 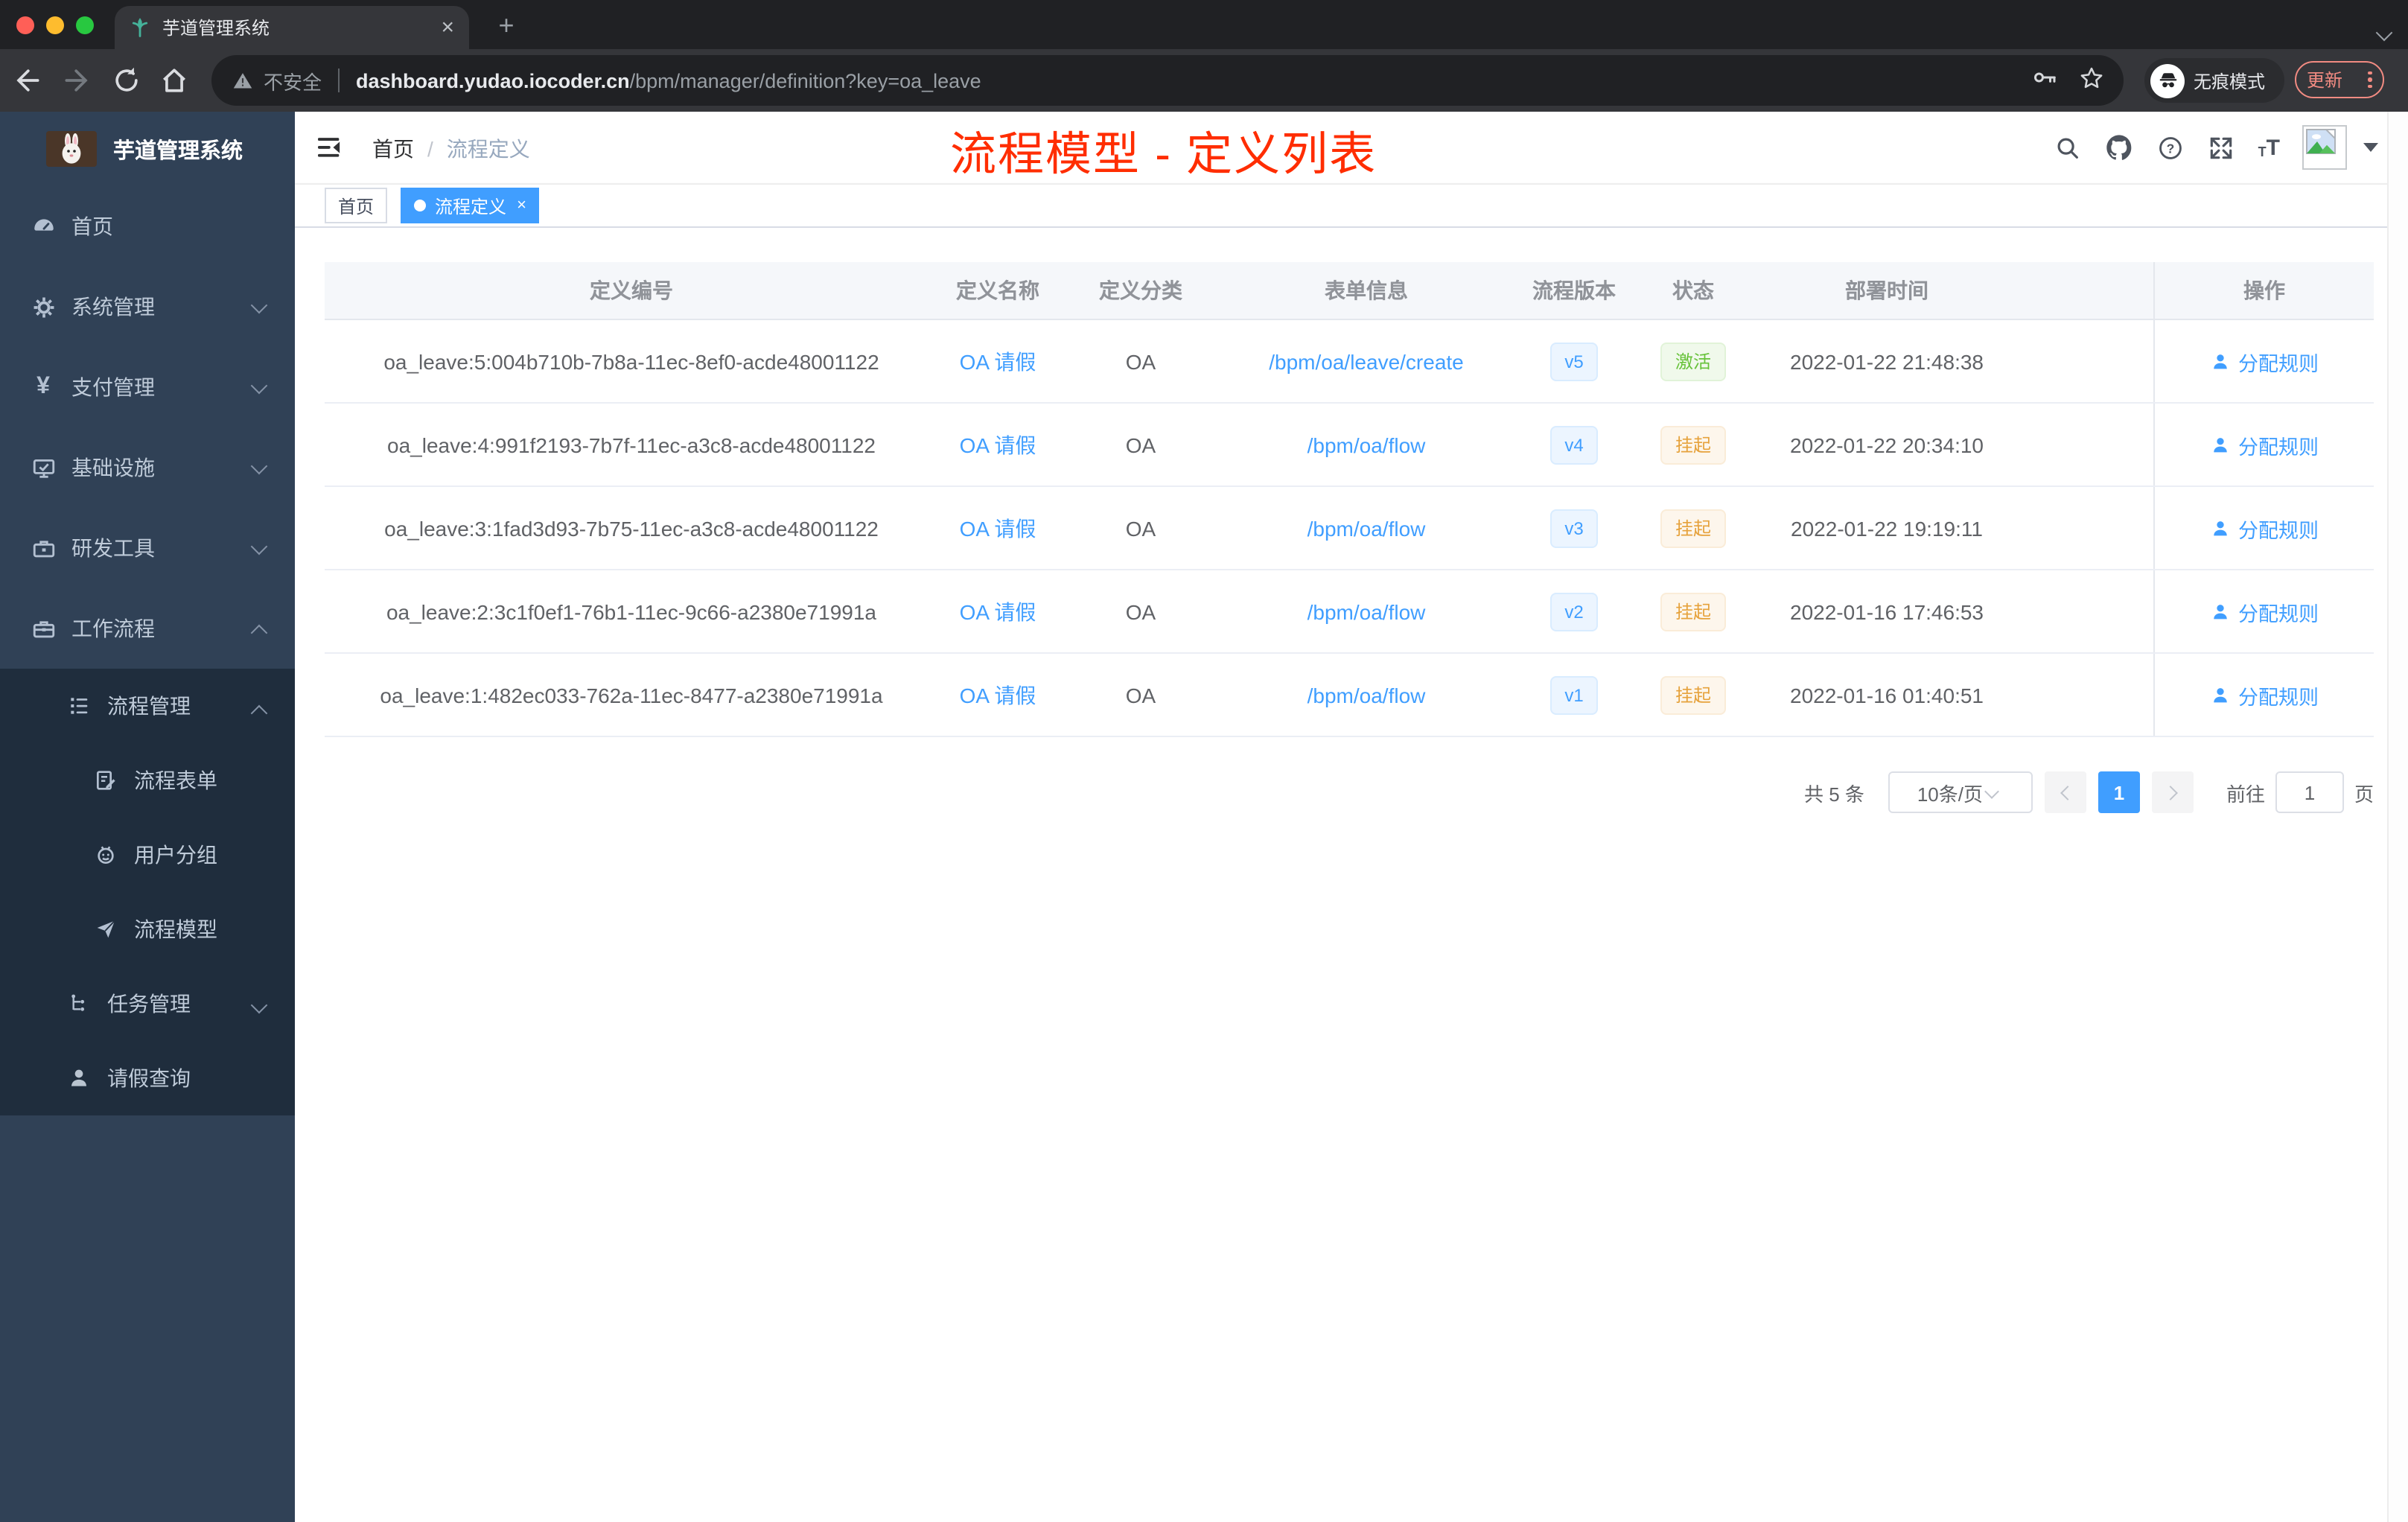 I want to click on back-button, so click(x=26, y=80).